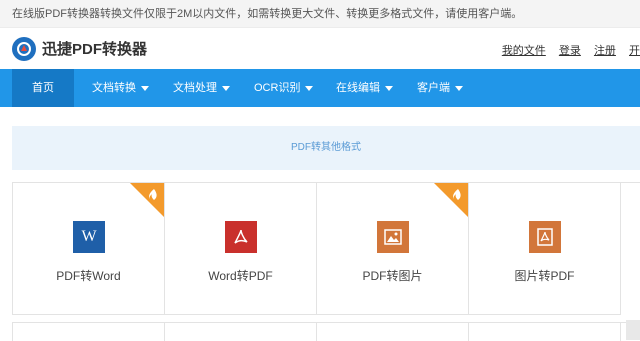 Image resolution: width=640 pixels, height=341 pixels. I want to click on category-banner: PDF转其他格式, so click(326, 148).